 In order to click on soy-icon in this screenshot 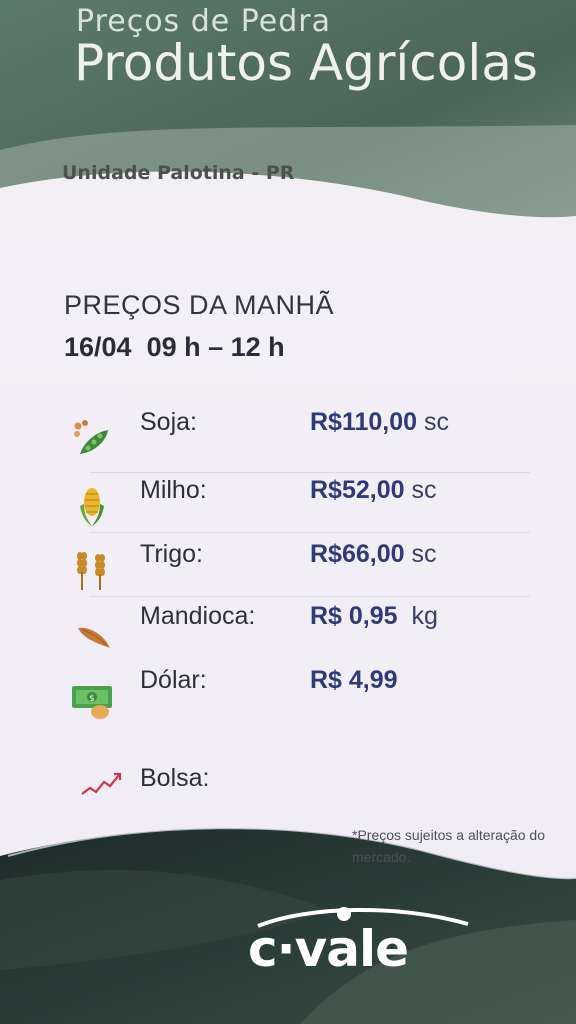, I will do `click(91, 437)`.